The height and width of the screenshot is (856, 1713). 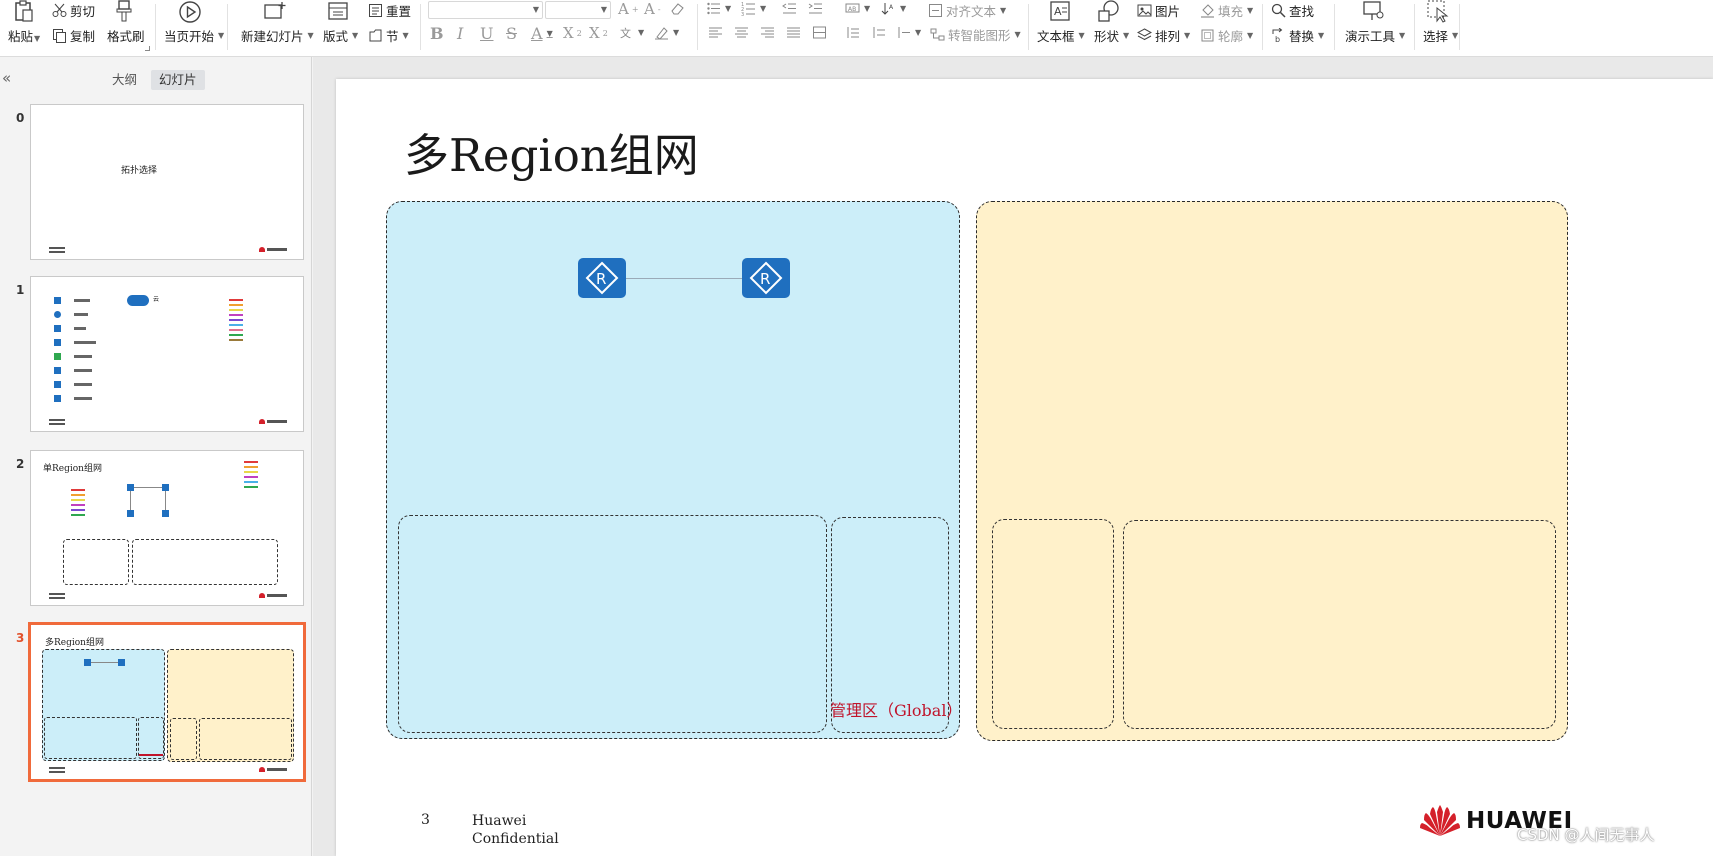 I want to click on router-right: R, so click(x=766, y=278).